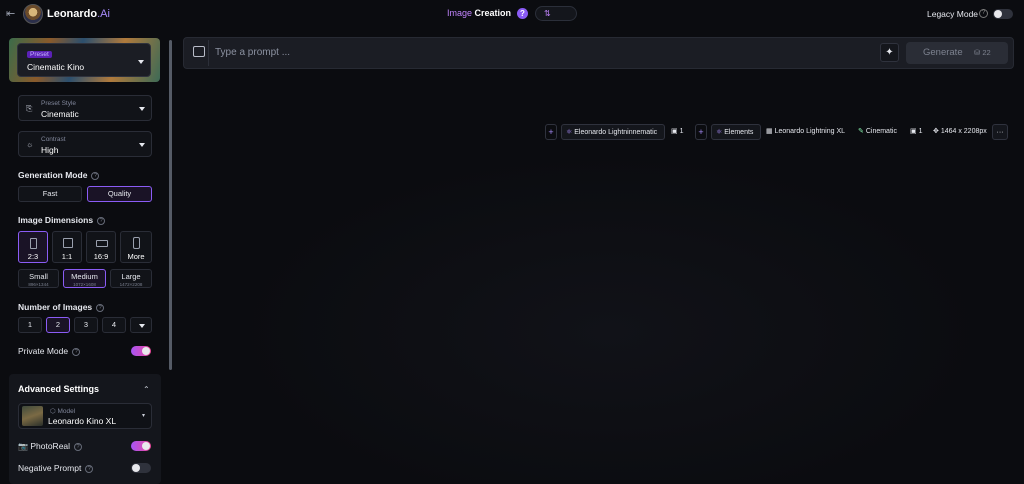 This screenshot has width=1024, height=484. What do you see at coordinates (920, 131) in the screenshot?
I see `image-count-b-value: 1` at bounding box center [920, 131].